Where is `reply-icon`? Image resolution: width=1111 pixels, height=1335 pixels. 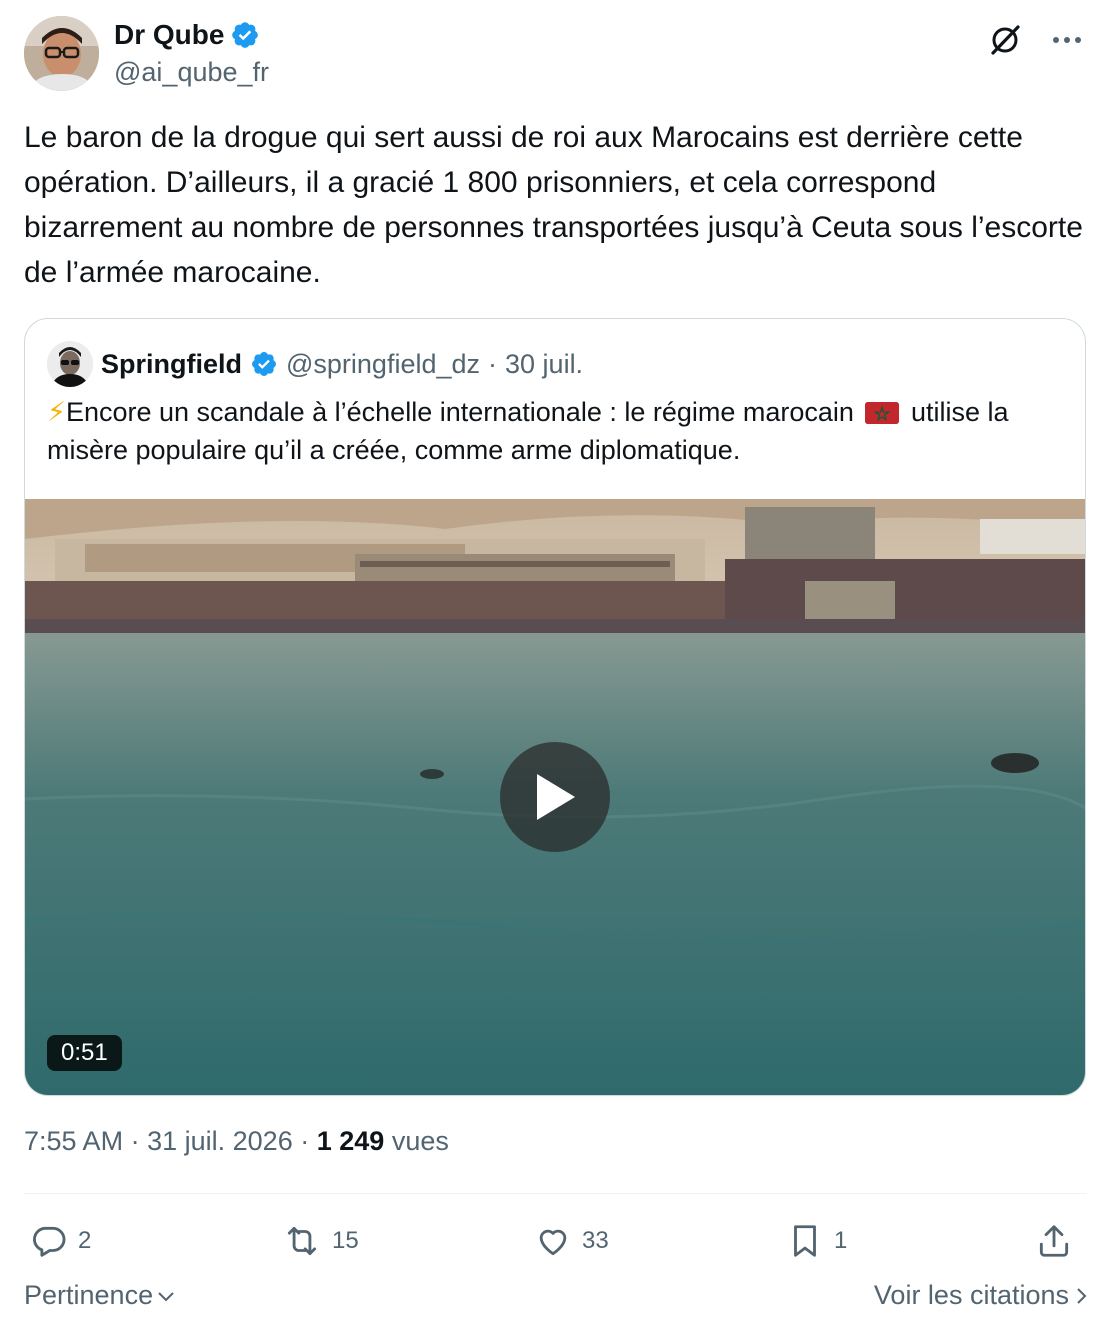
reply-icon is located at coordinates (49, 1241).